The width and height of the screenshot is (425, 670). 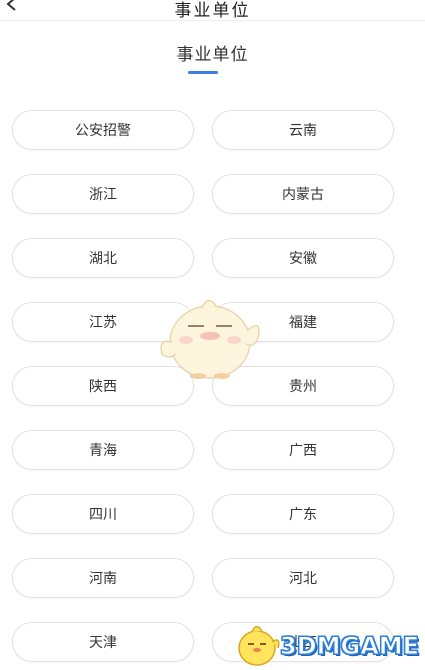 What do you see at coordinates (303, 514) in the screenshot?
I see `category-chip: 广东` at bounding box center [303, 514].